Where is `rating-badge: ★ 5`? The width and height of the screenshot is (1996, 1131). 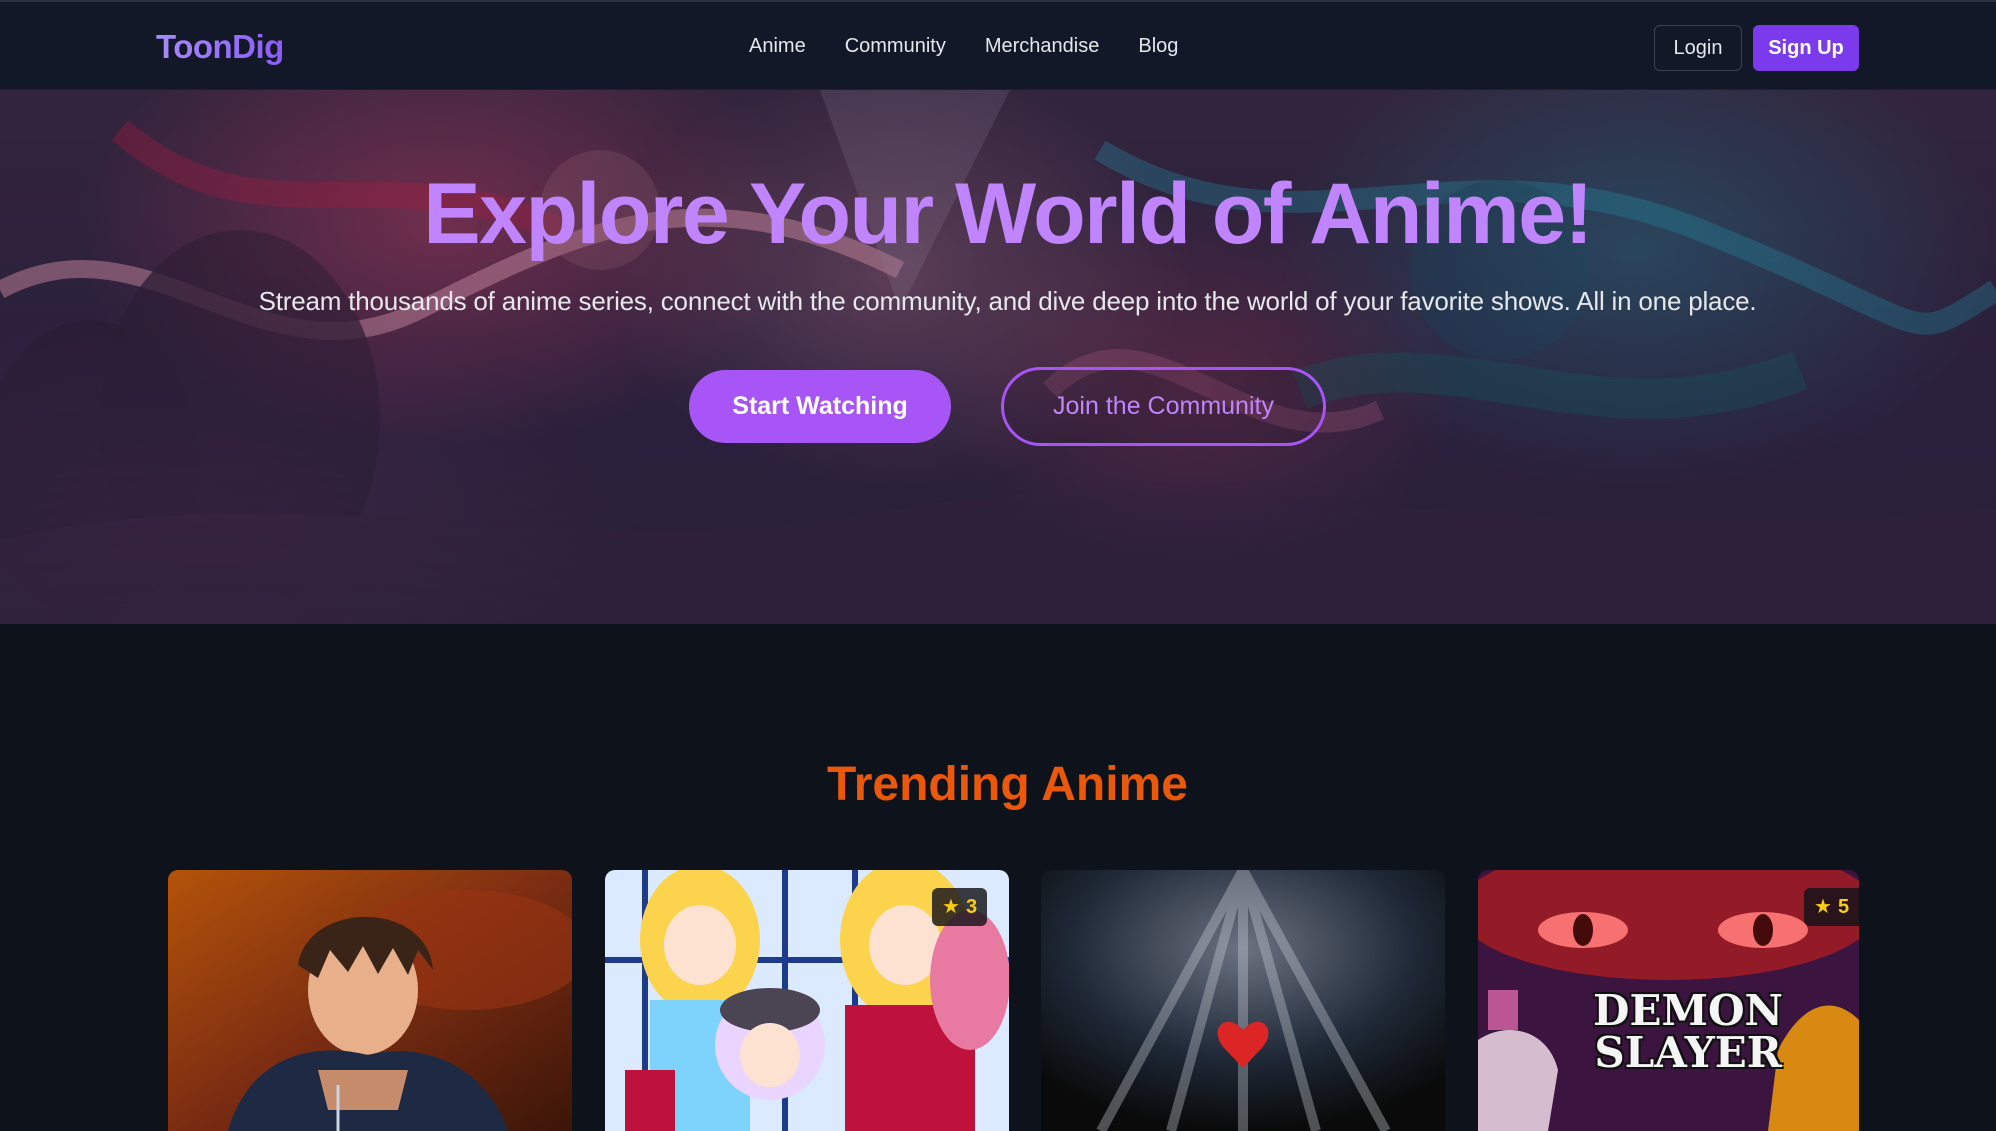 rating-badge: ★ 5 is located at coordinates (1831, 907).